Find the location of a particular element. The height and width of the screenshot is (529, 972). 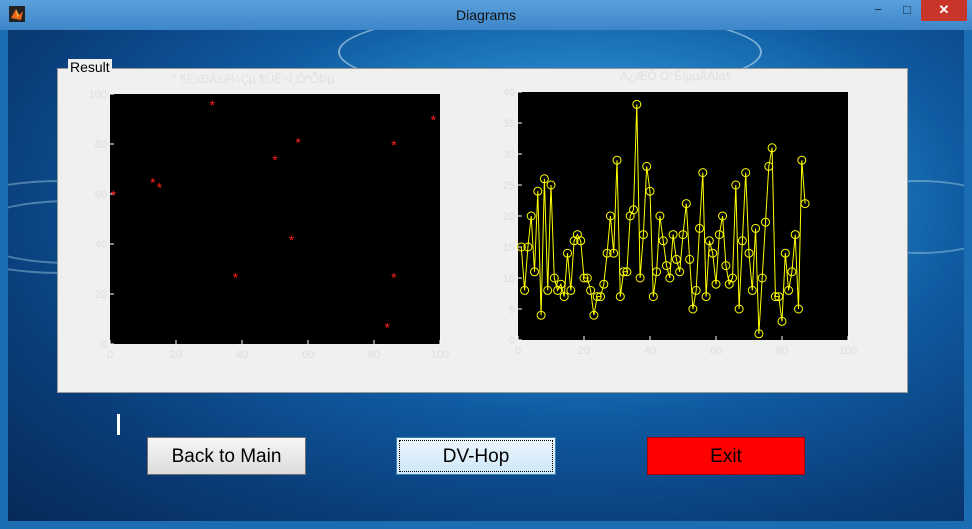

scatter-x-tick-label: 20 is located at coordinates (176, 355).